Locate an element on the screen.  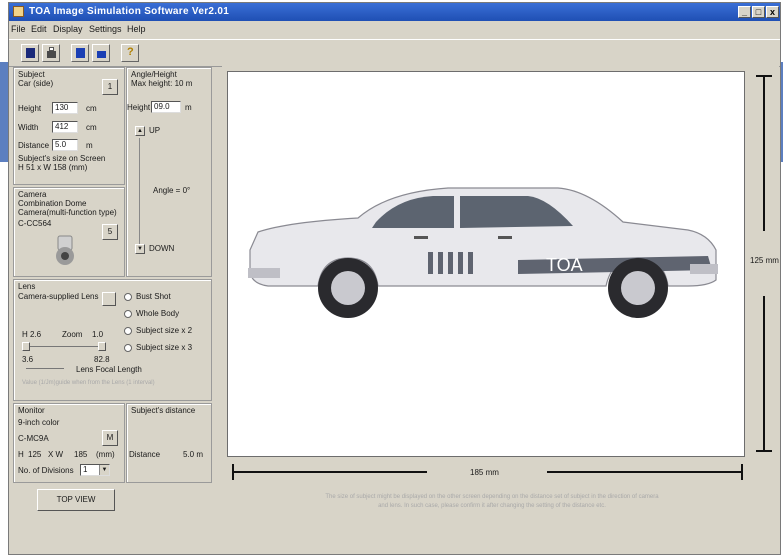
lens-group-label: Lens is located at coordinates (27, 286).